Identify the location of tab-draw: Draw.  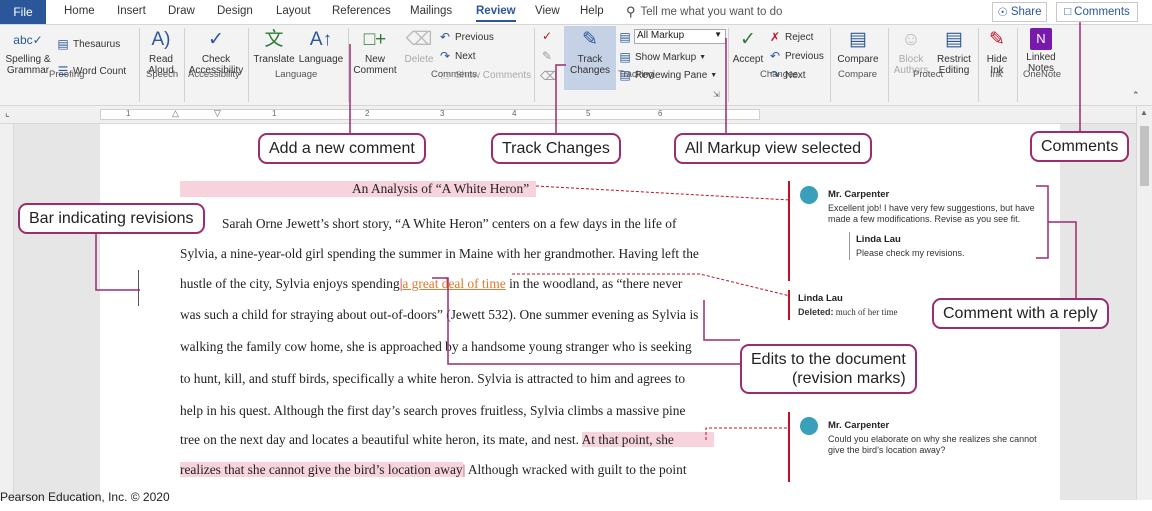
(181, 11).